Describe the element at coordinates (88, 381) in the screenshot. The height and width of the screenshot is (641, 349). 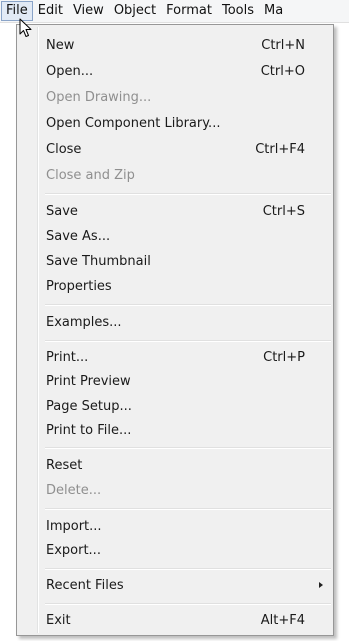
I see `menu-item-label: Print Preview` at that location.